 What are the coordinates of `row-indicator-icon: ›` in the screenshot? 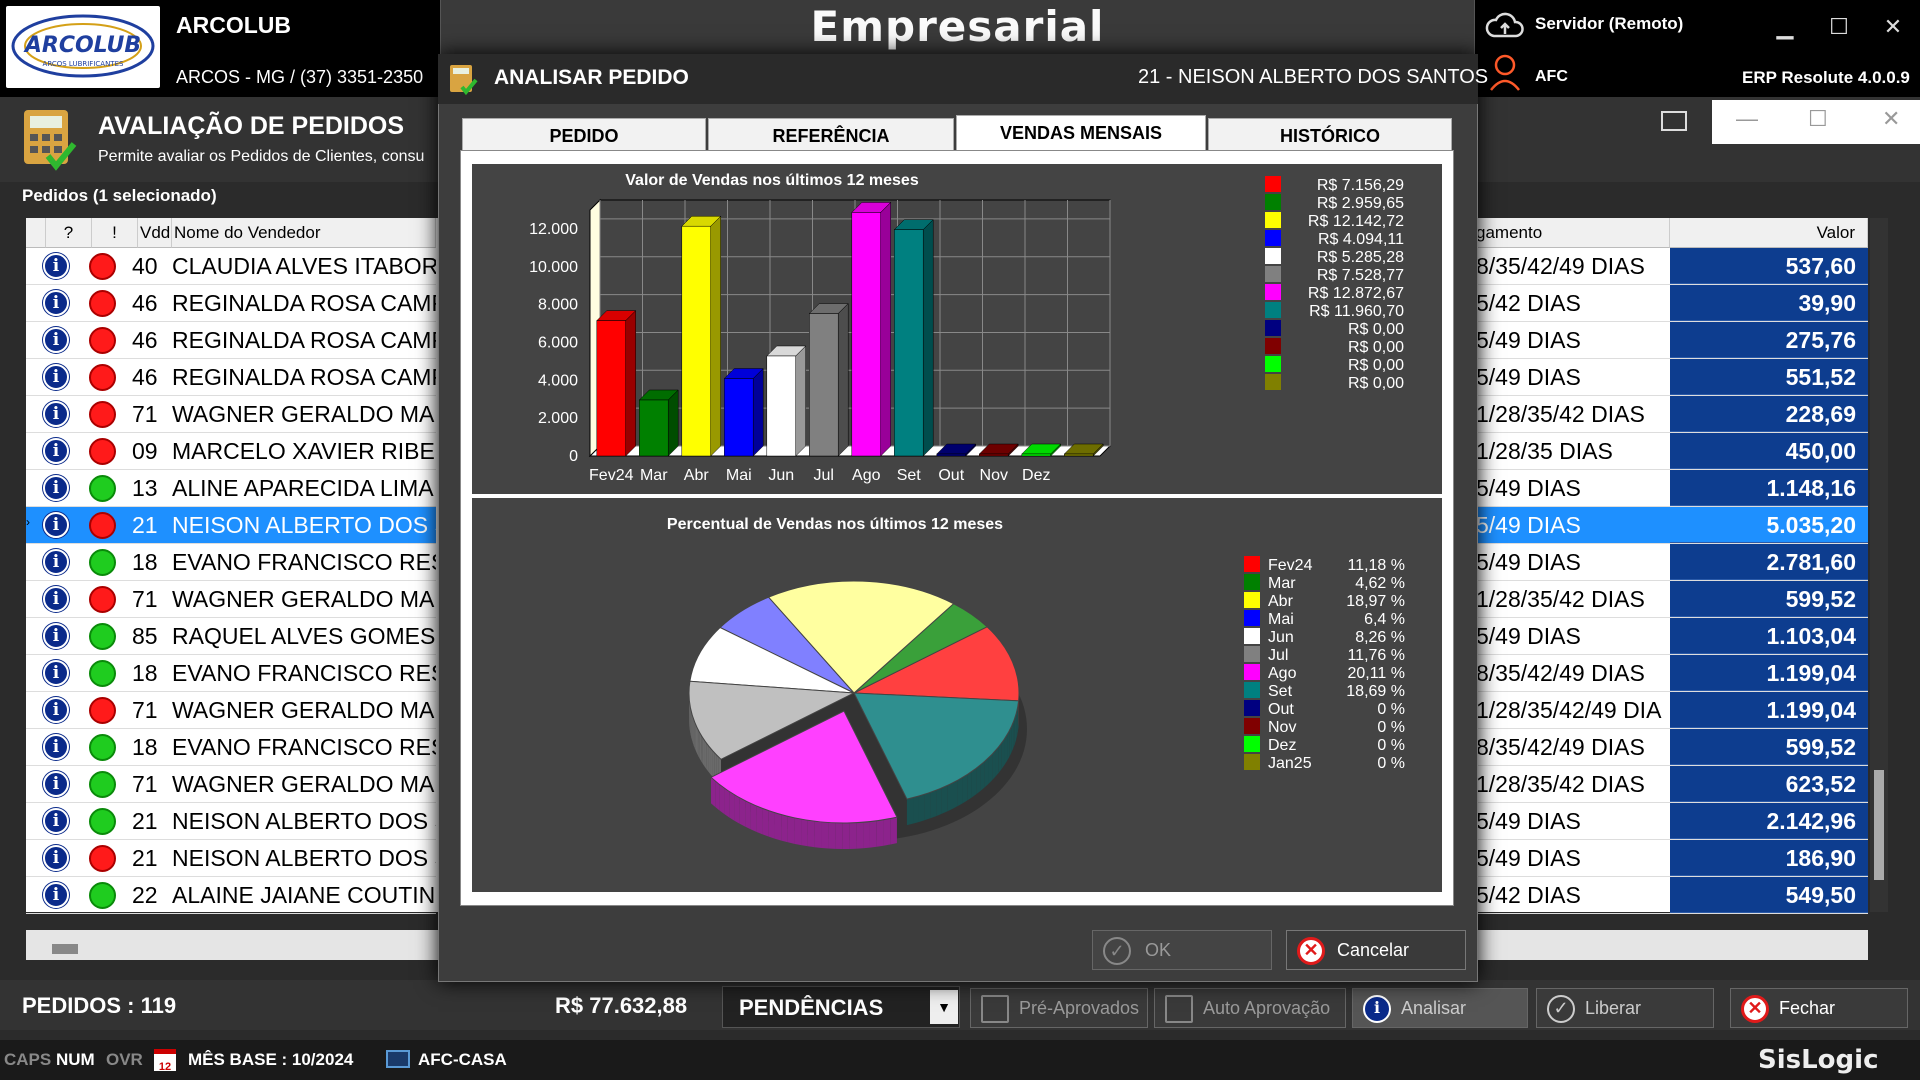 It's located at (28, 522).